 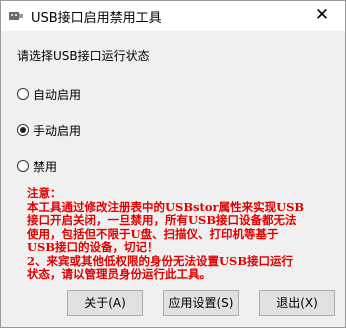 What do you see at coordinates (23, 130) in the screenshot?
I see `radio-manual-enable-circle` at bounding box center [23, 130].